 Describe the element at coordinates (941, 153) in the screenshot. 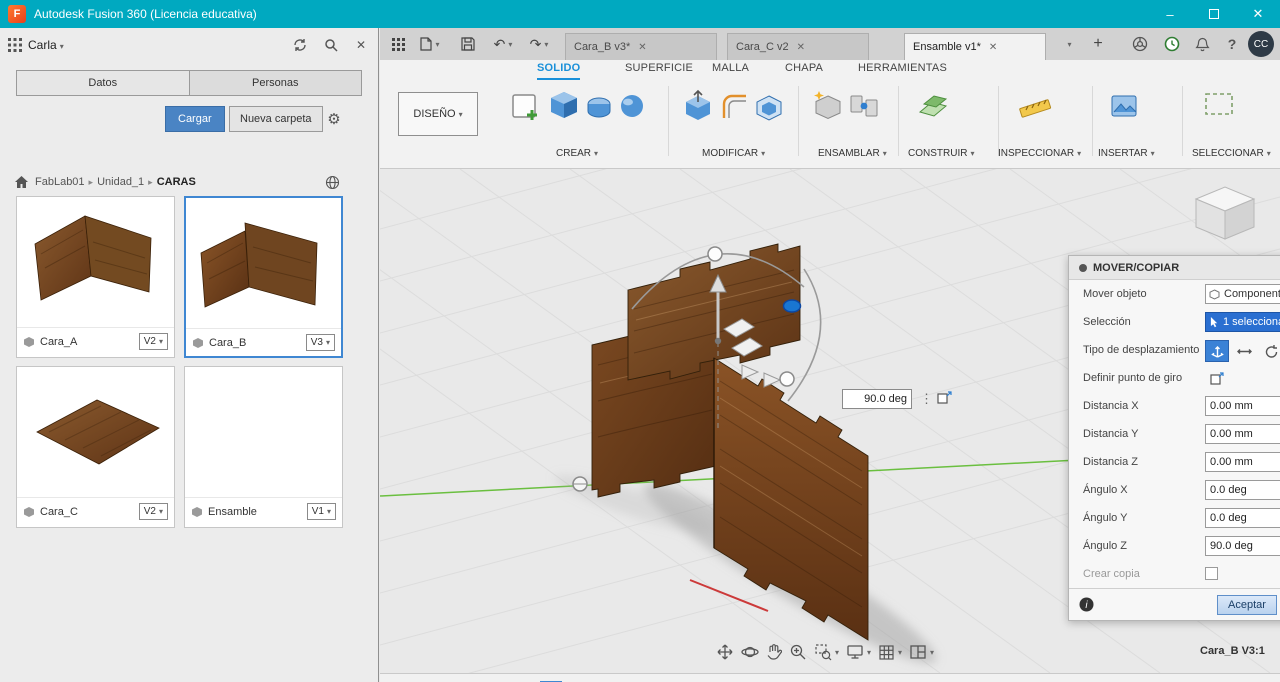

I see `group-construir: CONSTRUIR` at that location.